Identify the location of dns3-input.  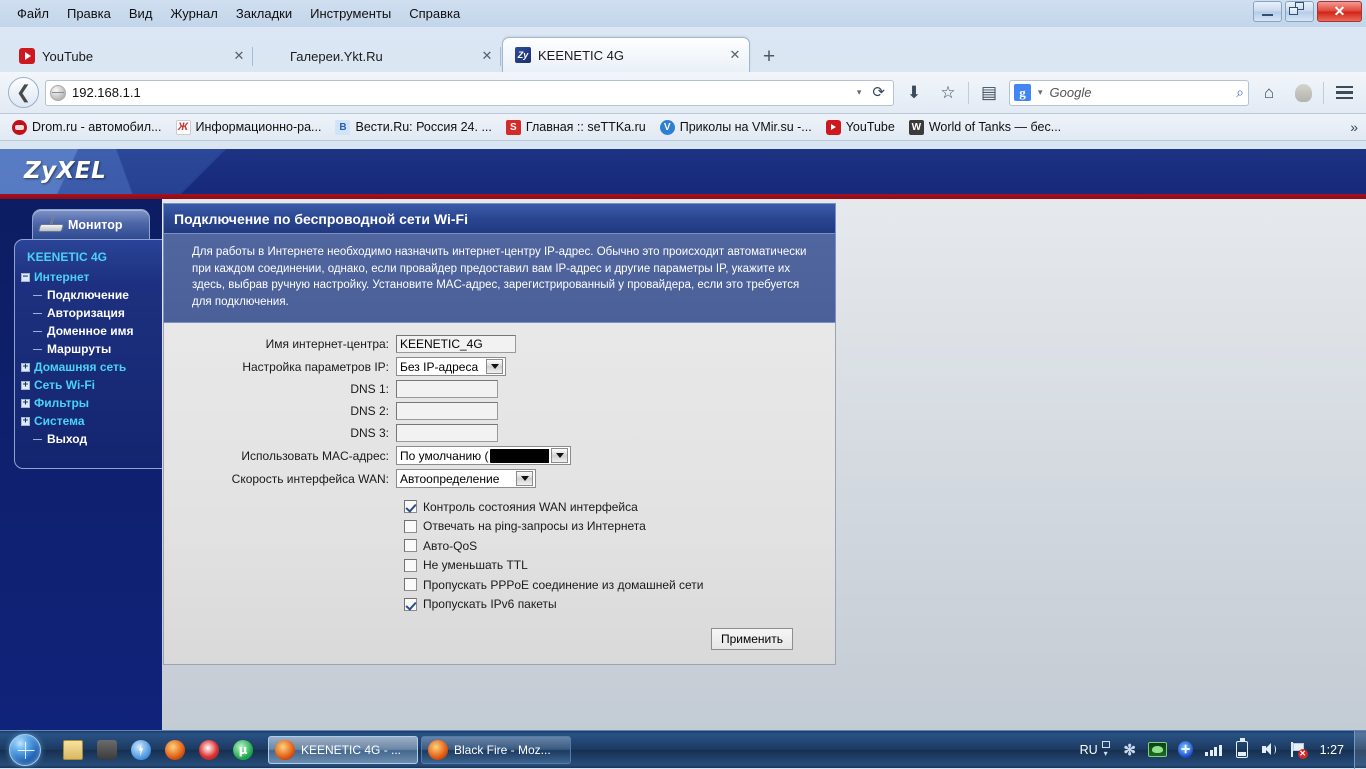
(447, 433).